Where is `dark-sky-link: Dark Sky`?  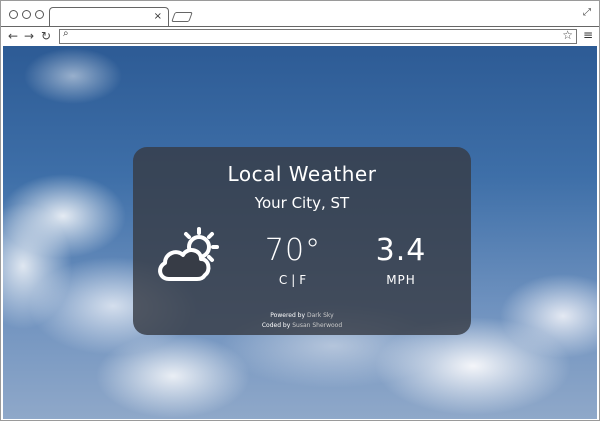 dark-sky-link: Dark Sky is located at coordinates (320, 315).